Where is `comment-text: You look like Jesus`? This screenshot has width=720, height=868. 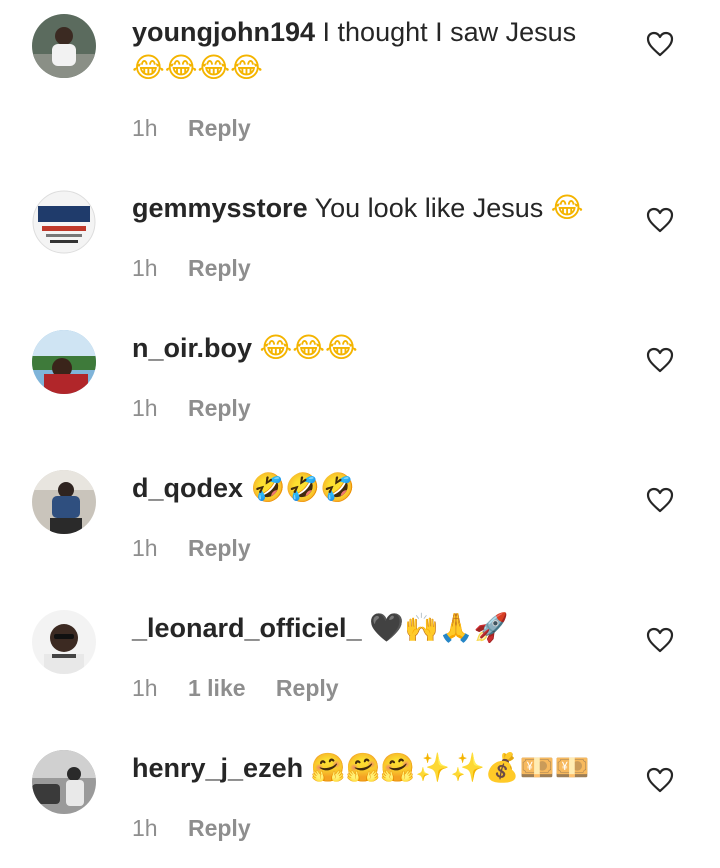
comment-text: You look like Jesus is located at coordinates (429, 208).